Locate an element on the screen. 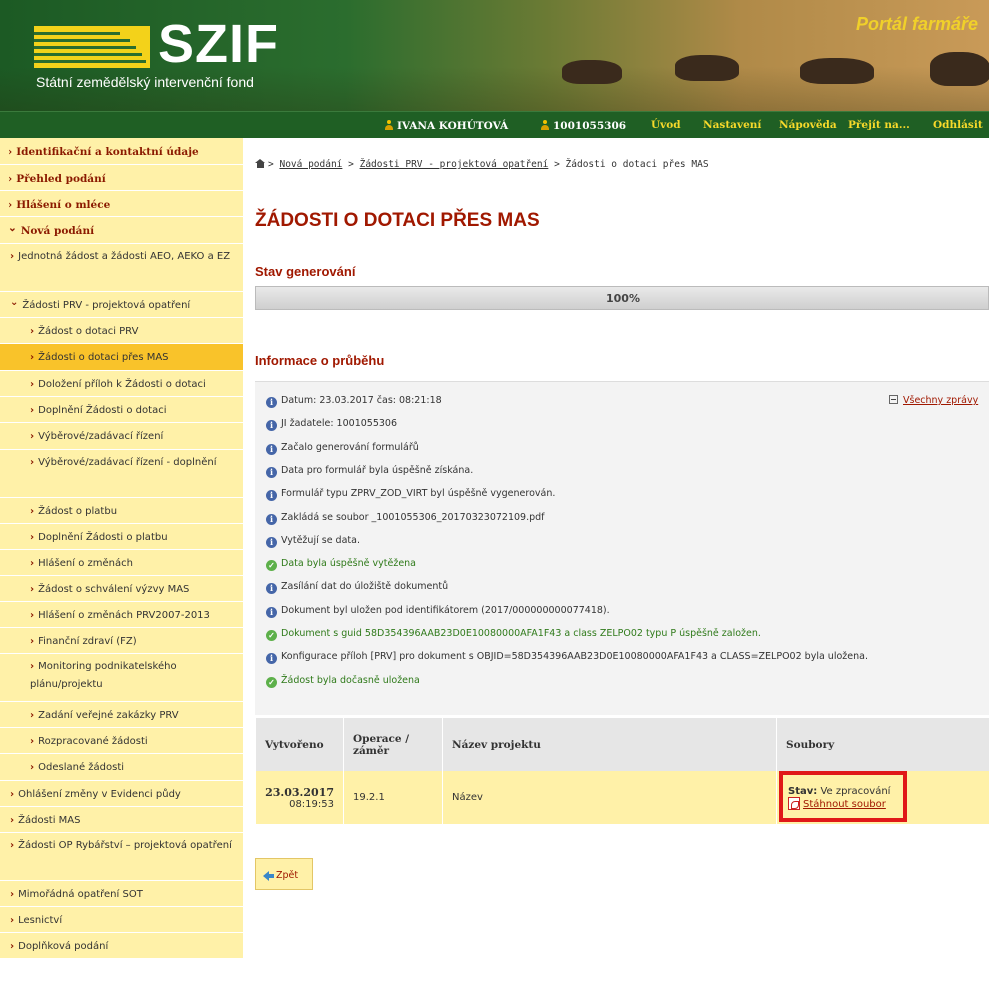 The width and height of the screenshot is (989, 985). sidebar-item: › Hlášení o změnách is located at coordinates (121, 563).